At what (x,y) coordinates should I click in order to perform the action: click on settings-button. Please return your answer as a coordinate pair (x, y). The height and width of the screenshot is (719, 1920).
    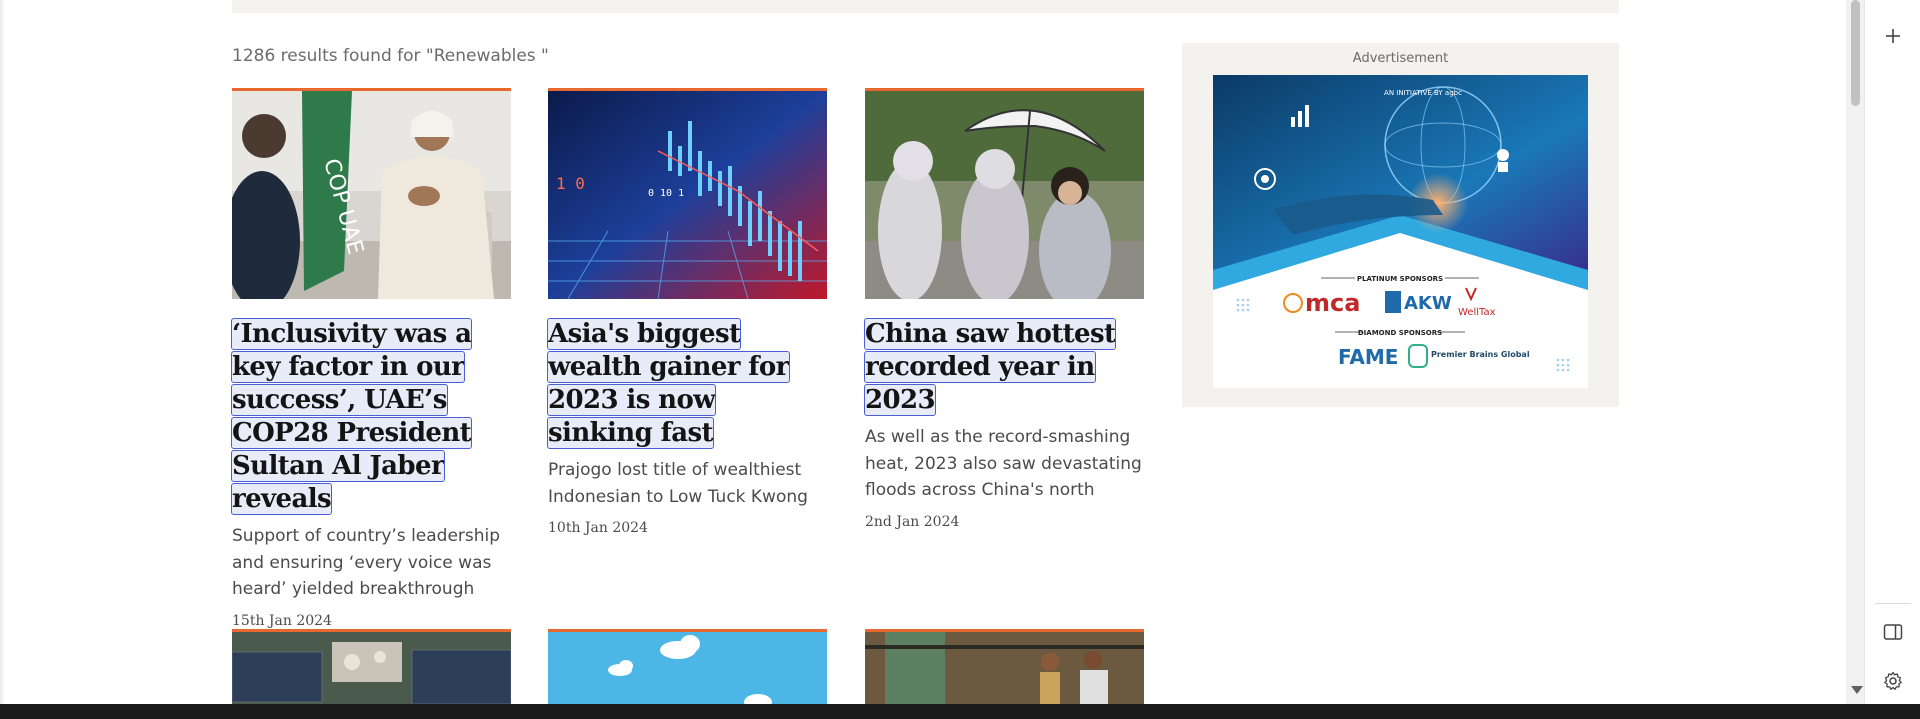
    Looking at the image, I should click on (1893, 681).